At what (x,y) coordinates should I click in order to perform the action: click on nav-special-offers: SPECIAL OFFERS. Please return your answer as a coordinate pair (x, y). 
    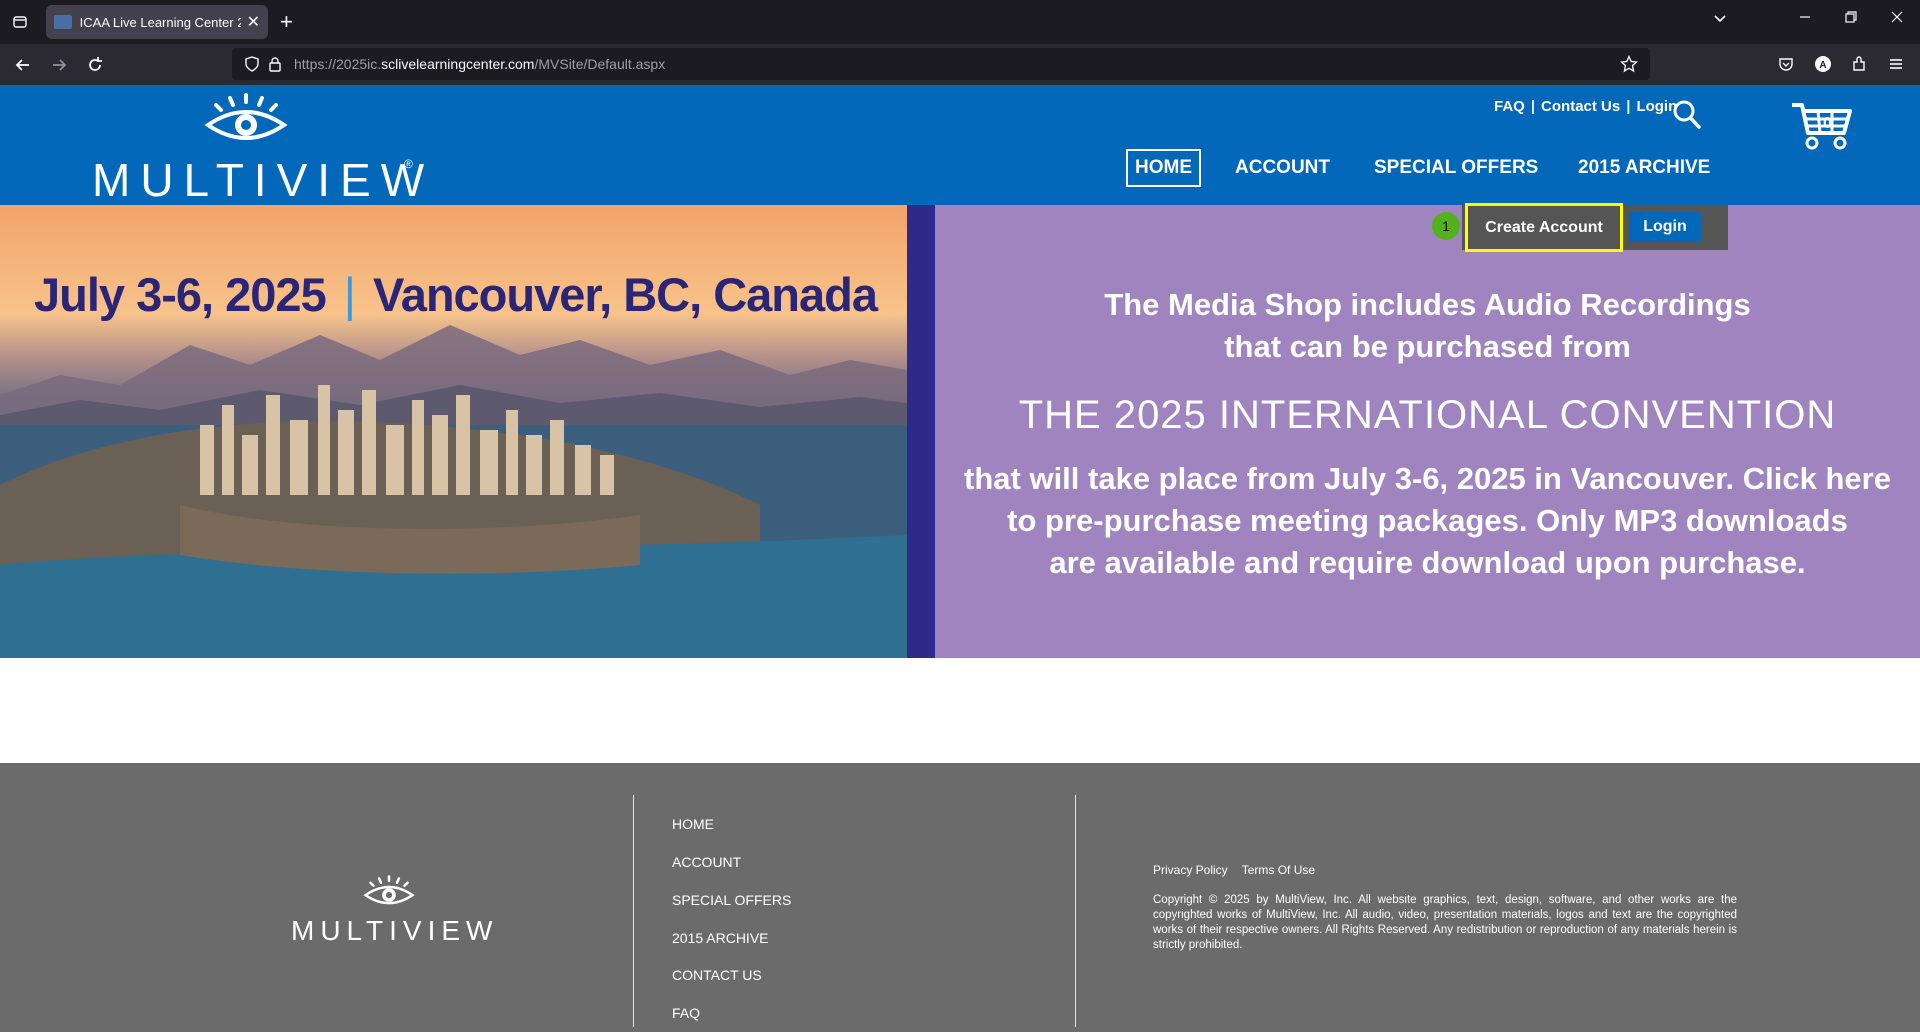
    Looking at the image, I should click on (1456, 168).